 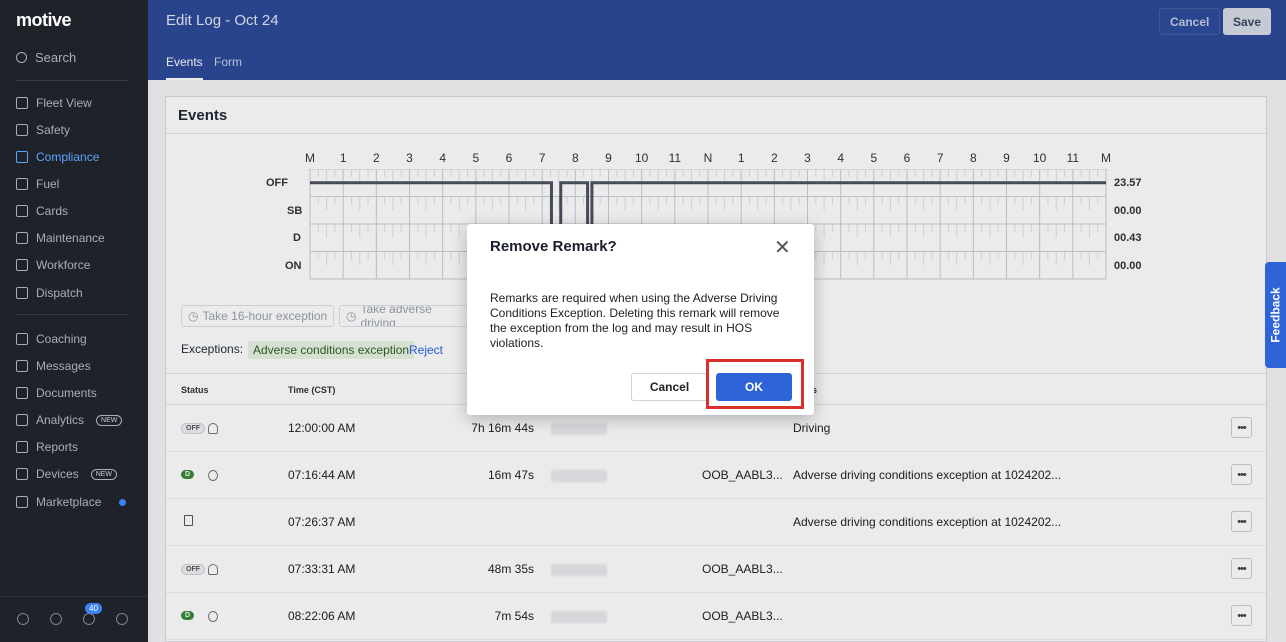 What do you see at coordinates (510, 569) in the screenshot?
I see `row-duration: 48m 35s` at bounding box center [510, 569].